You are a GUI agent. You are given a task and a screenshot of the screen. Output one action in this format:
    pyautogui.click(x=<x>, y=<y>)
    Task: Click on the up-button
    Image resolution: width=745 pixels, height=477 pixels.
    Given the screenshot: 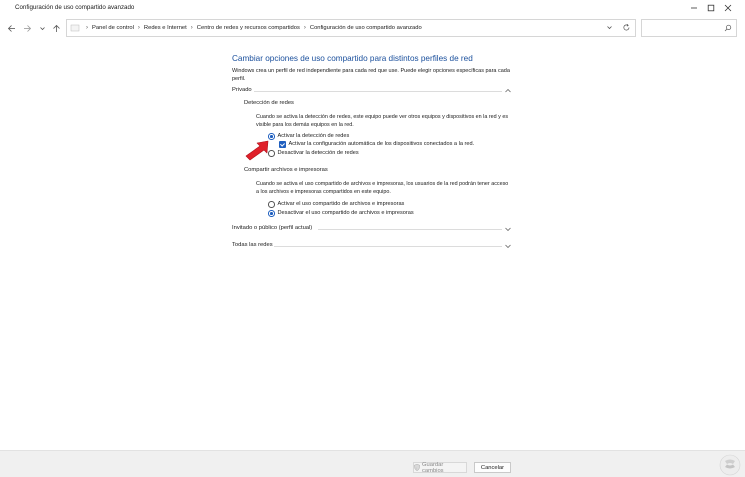 What is the action you would take?
    pyautogui.click(x=56, y=28)
    